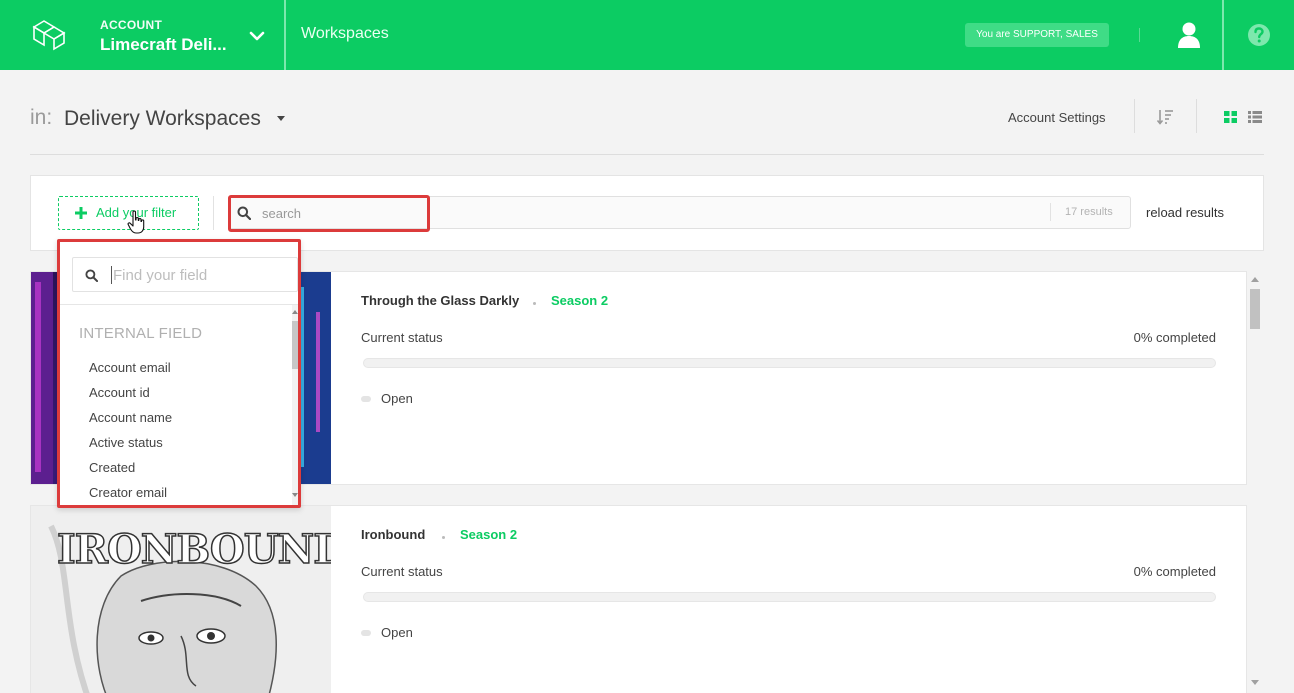  What do you see at coordinates (130, 417) in the screenshot?
I see `field-option: Account name` at bounding box center [130, 417].